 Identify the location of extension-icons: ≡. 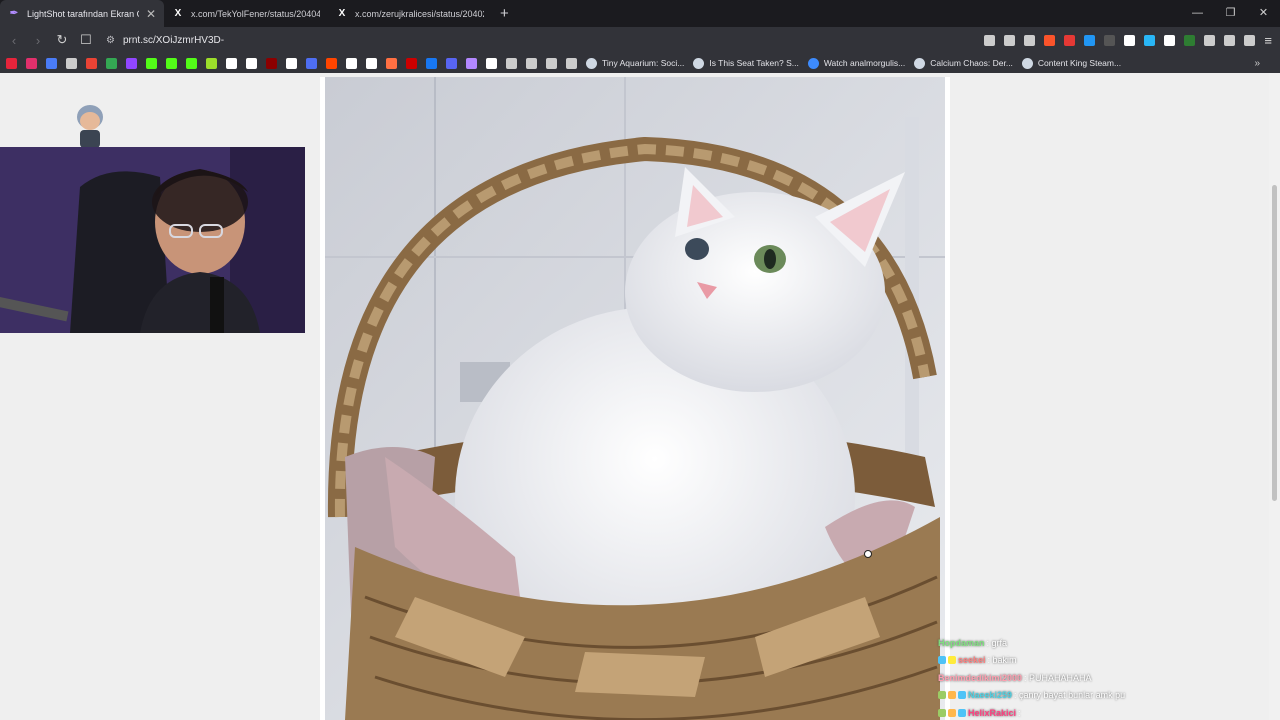
(1128, 40).